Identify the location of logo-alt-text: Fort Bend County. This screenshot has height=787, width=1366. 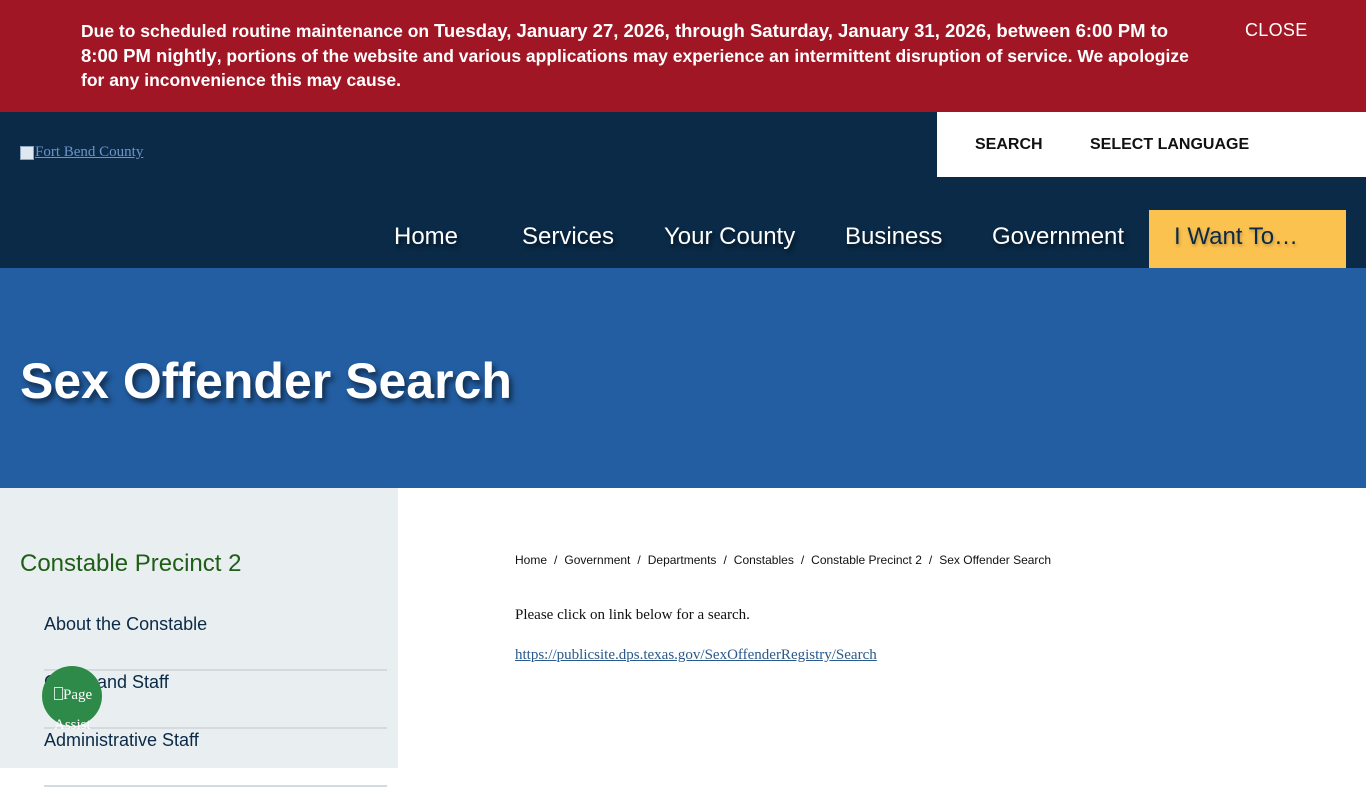
(89, 152).